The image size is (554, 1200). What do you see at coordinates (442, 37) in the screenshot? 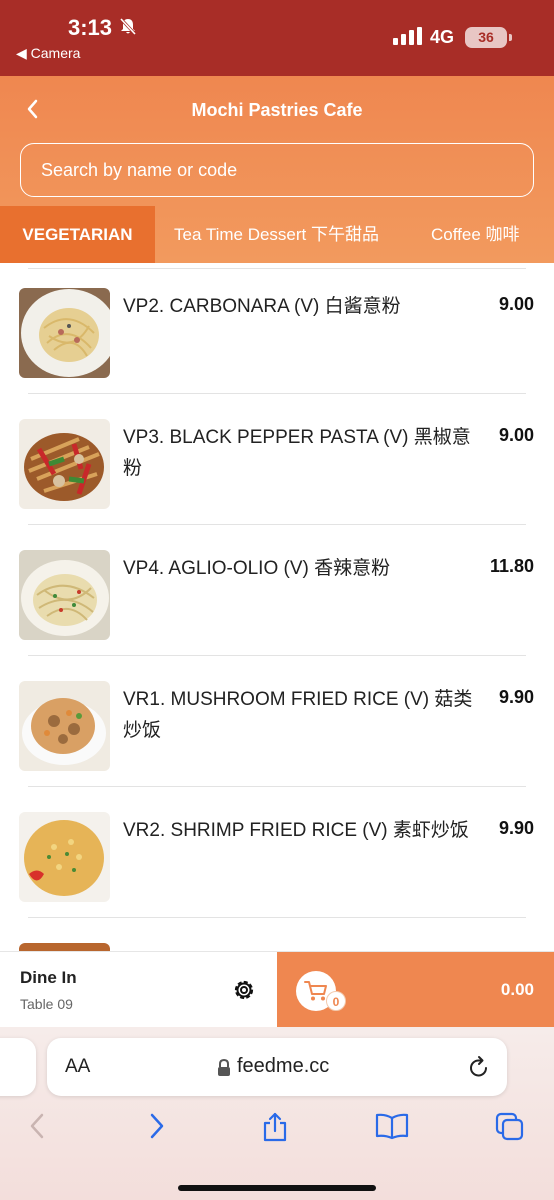
I see `network-type: 4G` at bounding box center [442, 37].